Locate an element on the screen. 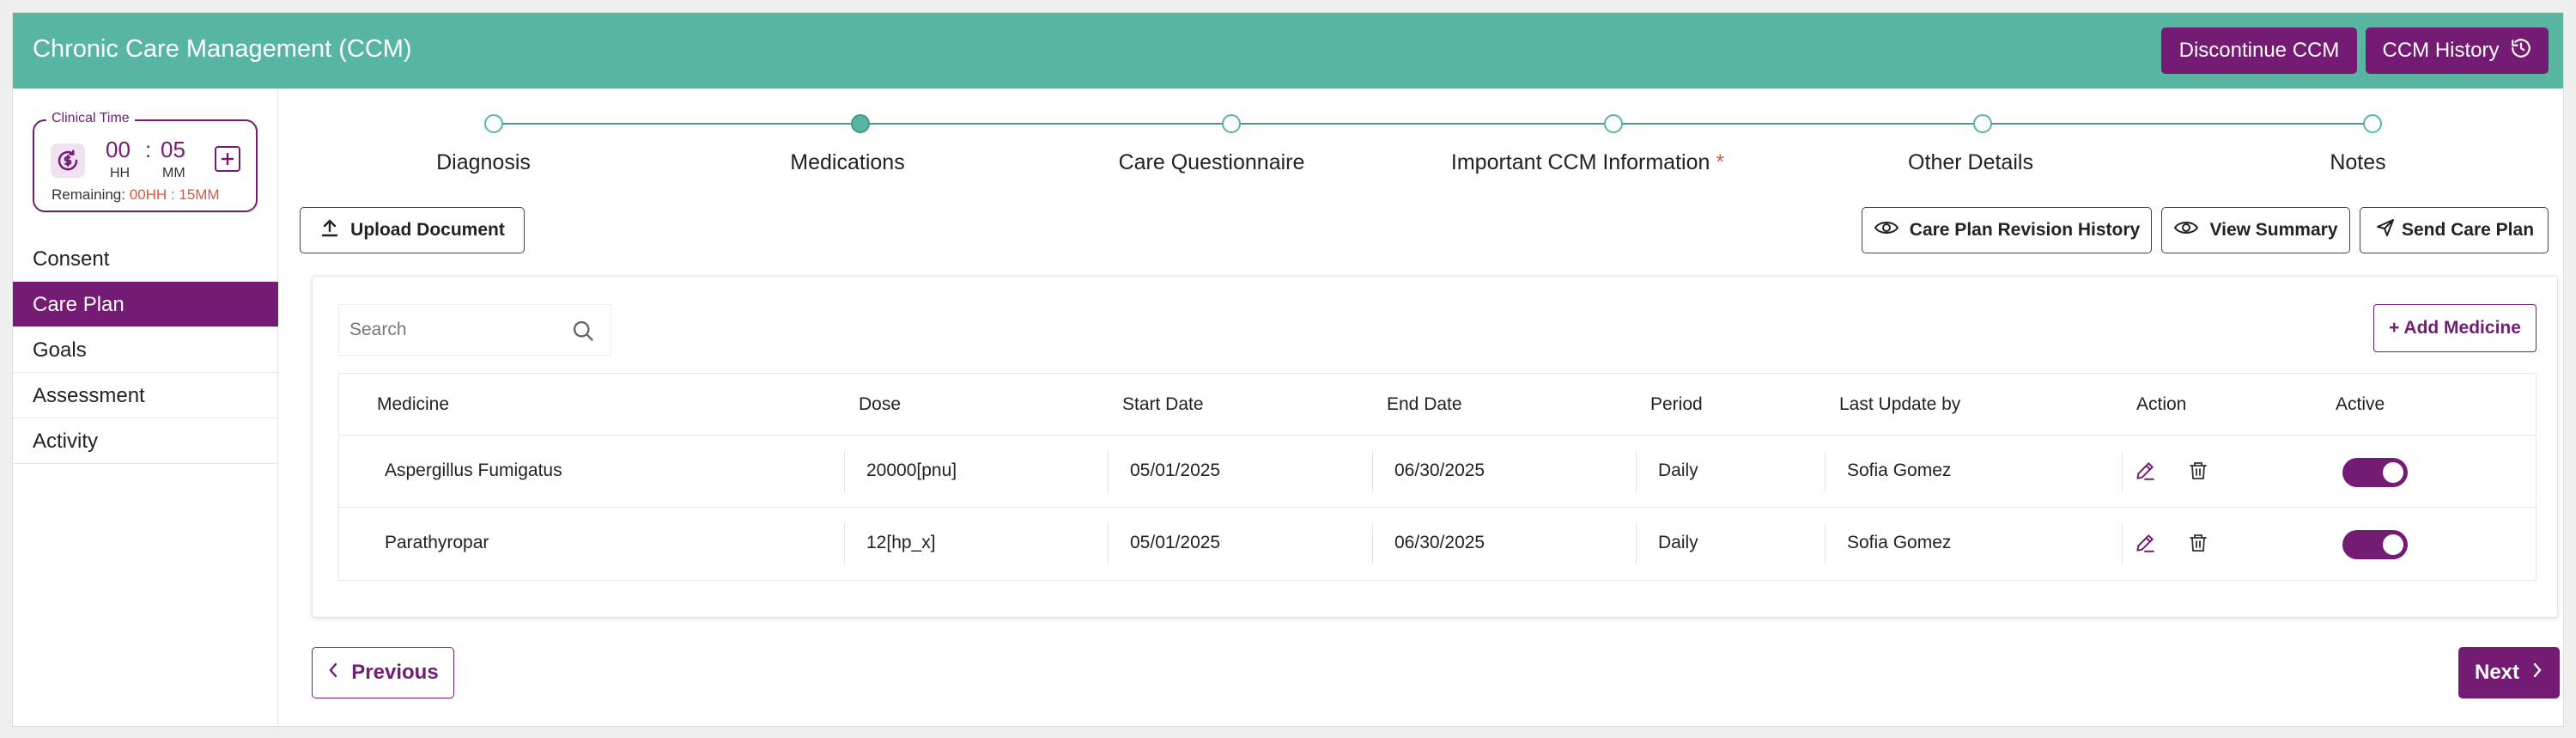 Image resolution: width=2576 pixels, height=738 pixels. step-important-ccm-information: Important CCM Information * is located at coordinates (1587, 162).